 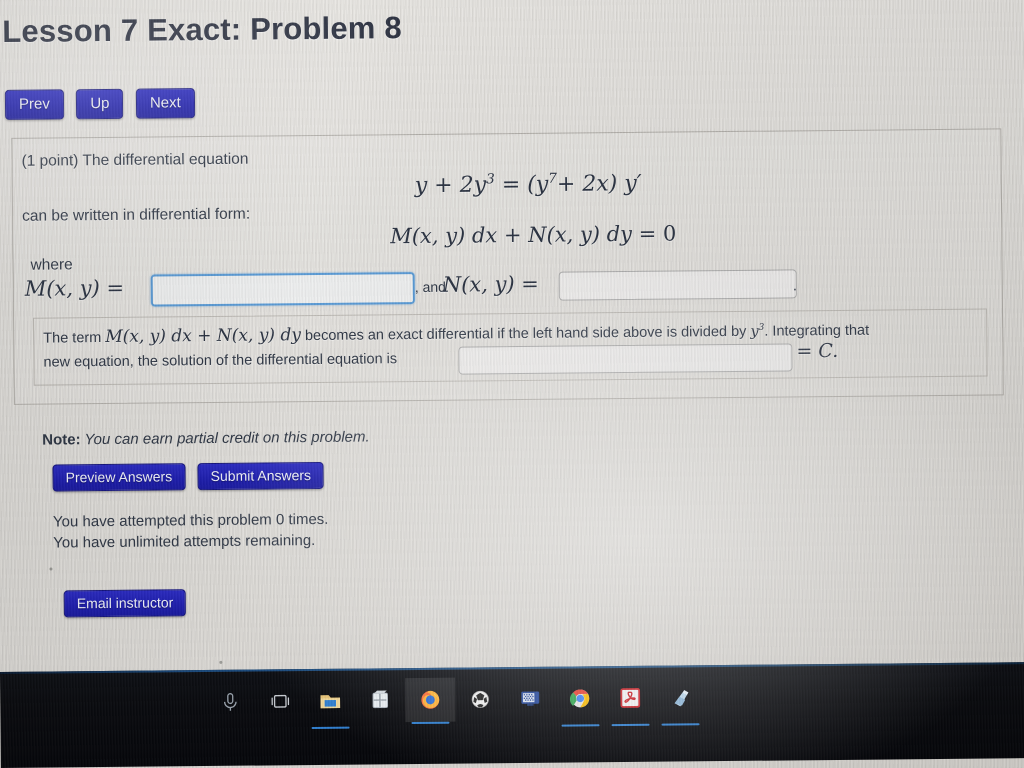 What do you see at coordinates (817, 351) in the screenshot?
I see `equals-c-label: = C.` at bounding box center [817, 351].